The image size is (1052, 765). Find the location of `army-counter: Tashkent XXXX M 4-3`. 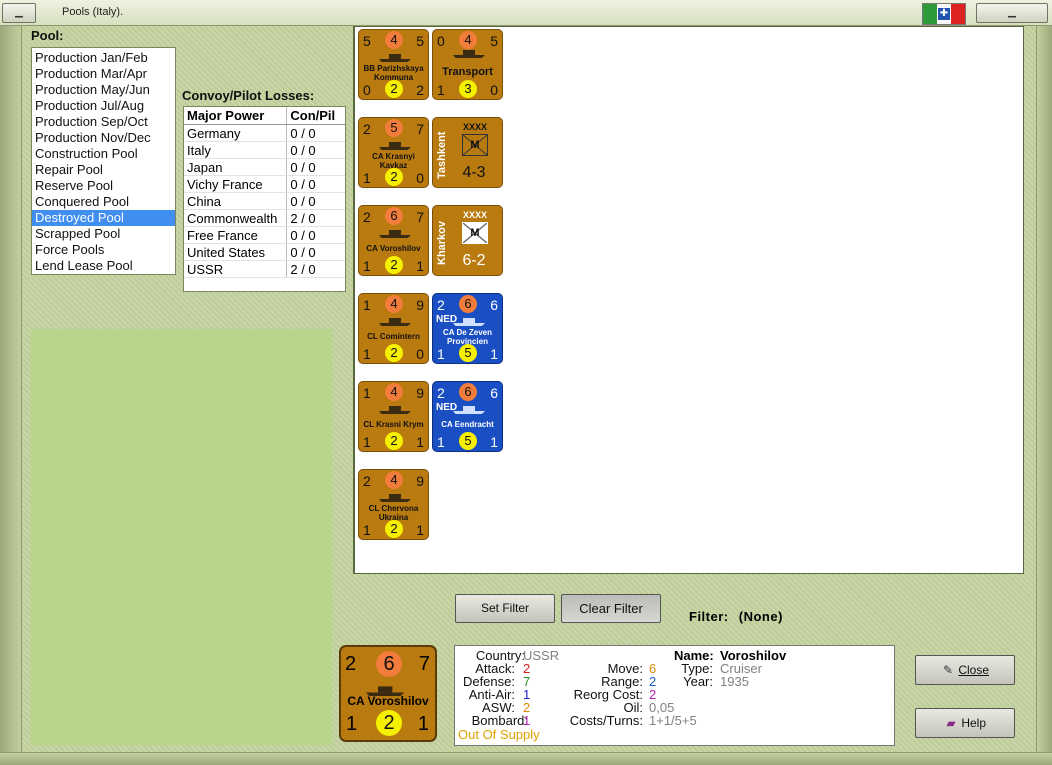

army-counter: Tashkent XXXX M 4-3 is located at coordinates (467, 152).